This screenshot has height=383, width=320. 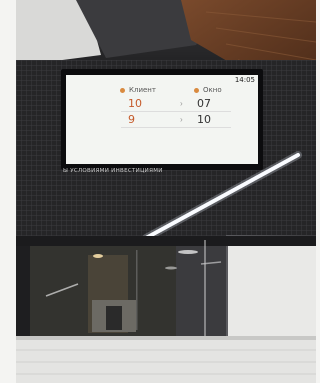 I want to click on tv-screen: 14:05 Клиент Окно 10 › 07 9 › 10, so click(x=162, y=119).